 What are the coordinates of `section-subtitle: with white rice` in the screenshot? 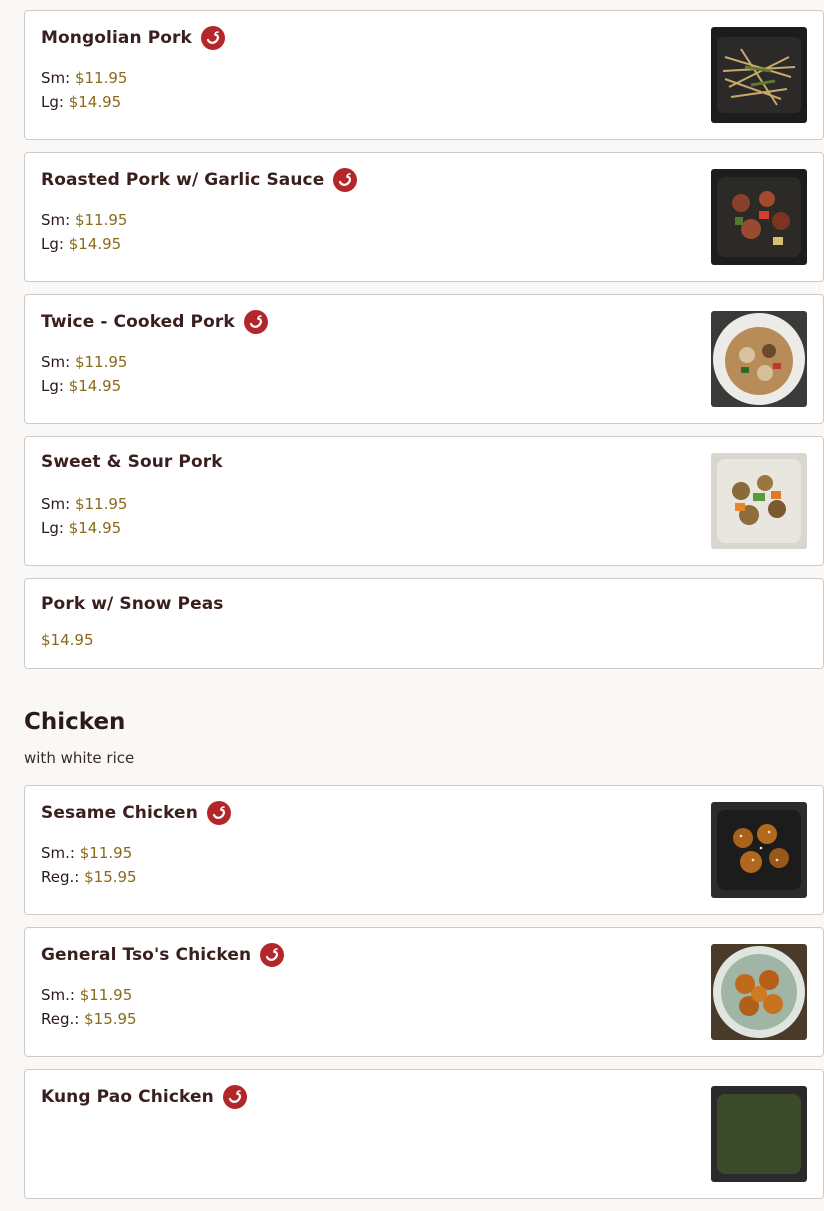 It's located at (79, 758).